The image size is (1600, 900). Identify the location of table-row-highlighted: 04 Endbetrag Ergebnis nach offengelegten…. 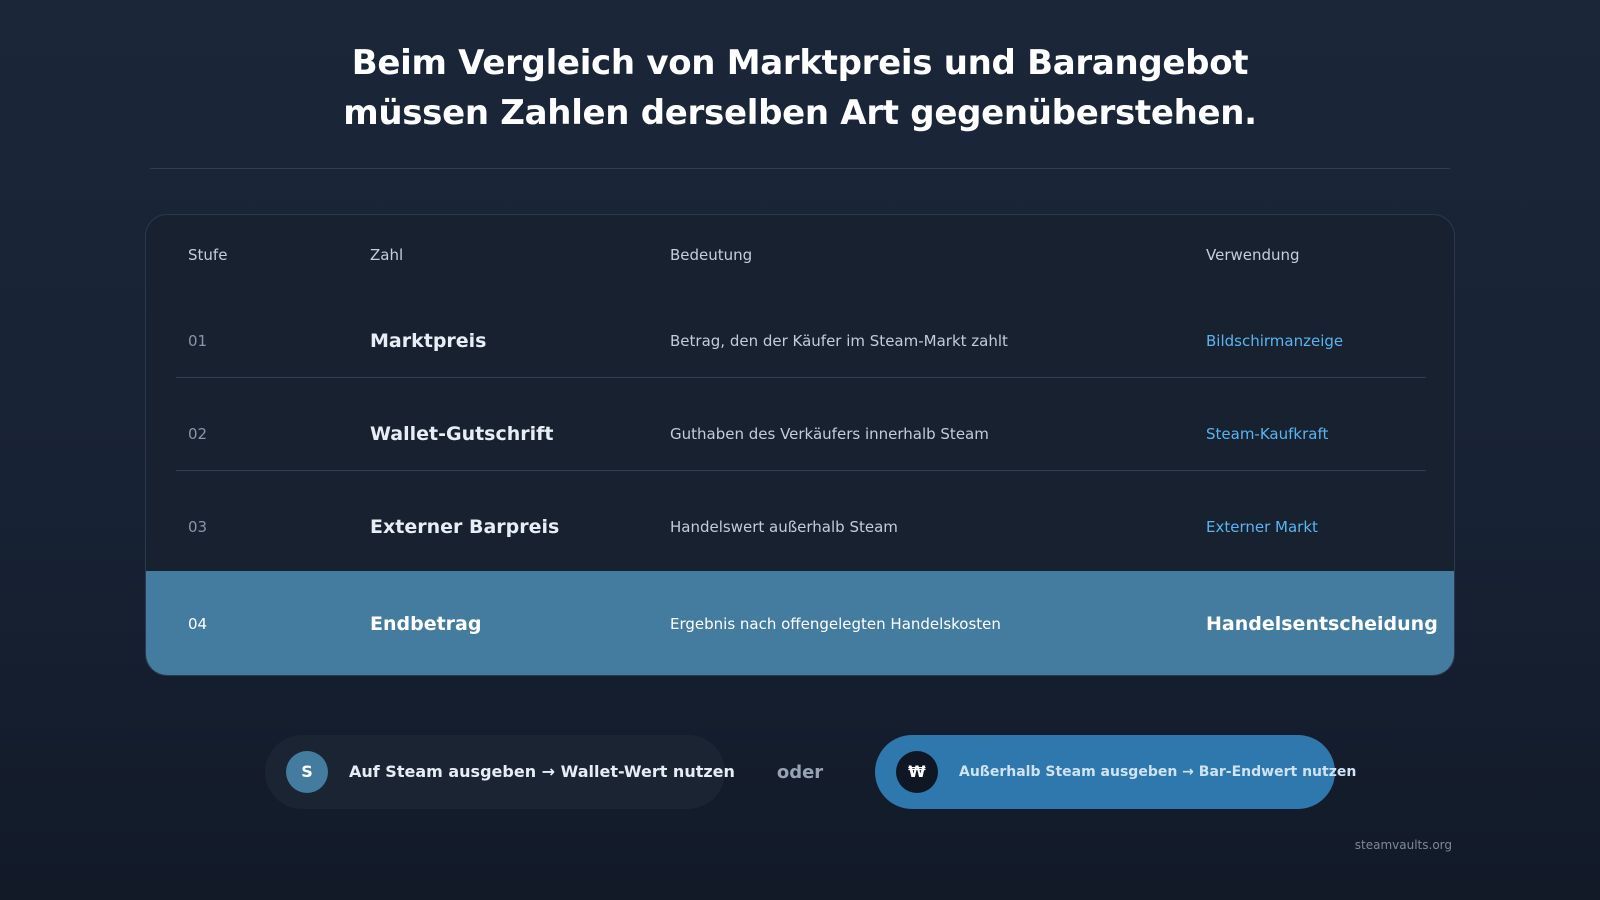
(800, 623).